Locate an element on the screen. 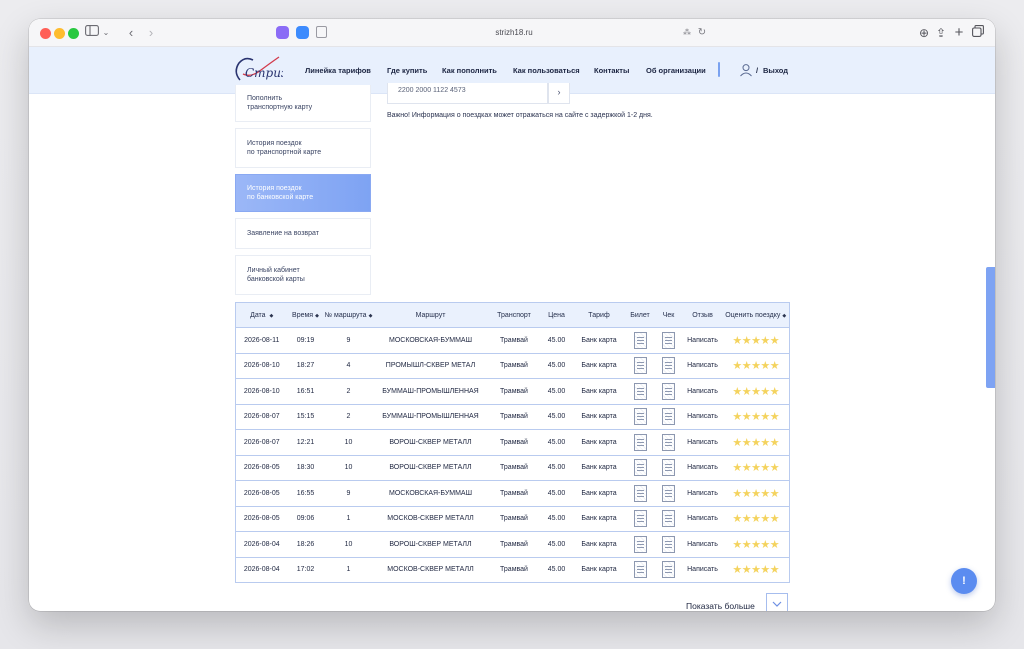 The width and height of the screenshot is (1024, 649). share-icon: ⇪ is located at coordinates (941, 33).